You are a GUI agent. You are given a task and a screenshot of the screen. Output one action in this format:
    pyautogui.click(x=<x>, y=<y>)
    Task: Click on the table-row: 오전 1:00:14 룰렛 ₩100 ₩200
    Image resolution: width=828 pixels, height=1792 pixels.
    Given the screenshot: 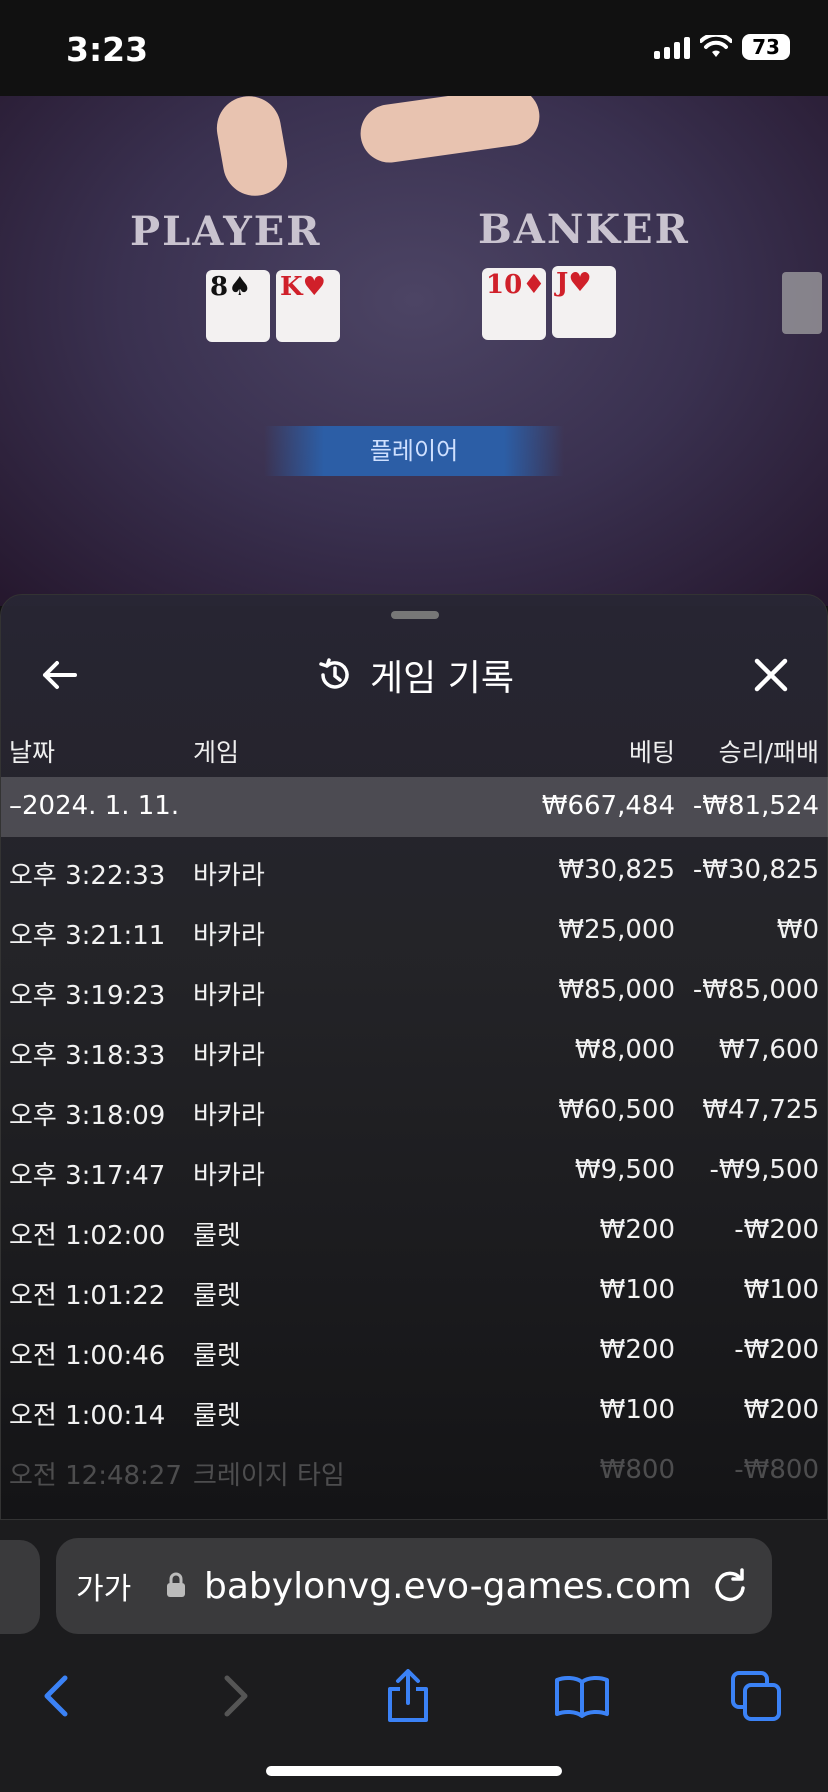 What is the action you would take?
    pyautogui.click(x=414, y=1407)
    